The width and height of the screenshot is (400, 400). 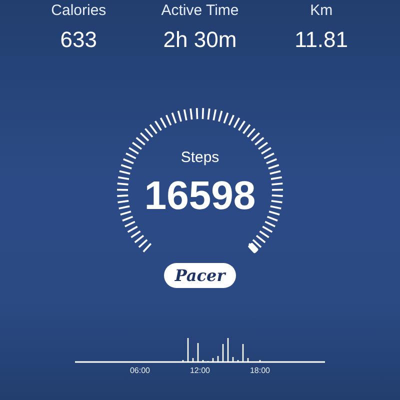 What do you see at coordinates (79, 40) in the screenshot?
I see `stat-value: 633` at bounding box center [79, 40].